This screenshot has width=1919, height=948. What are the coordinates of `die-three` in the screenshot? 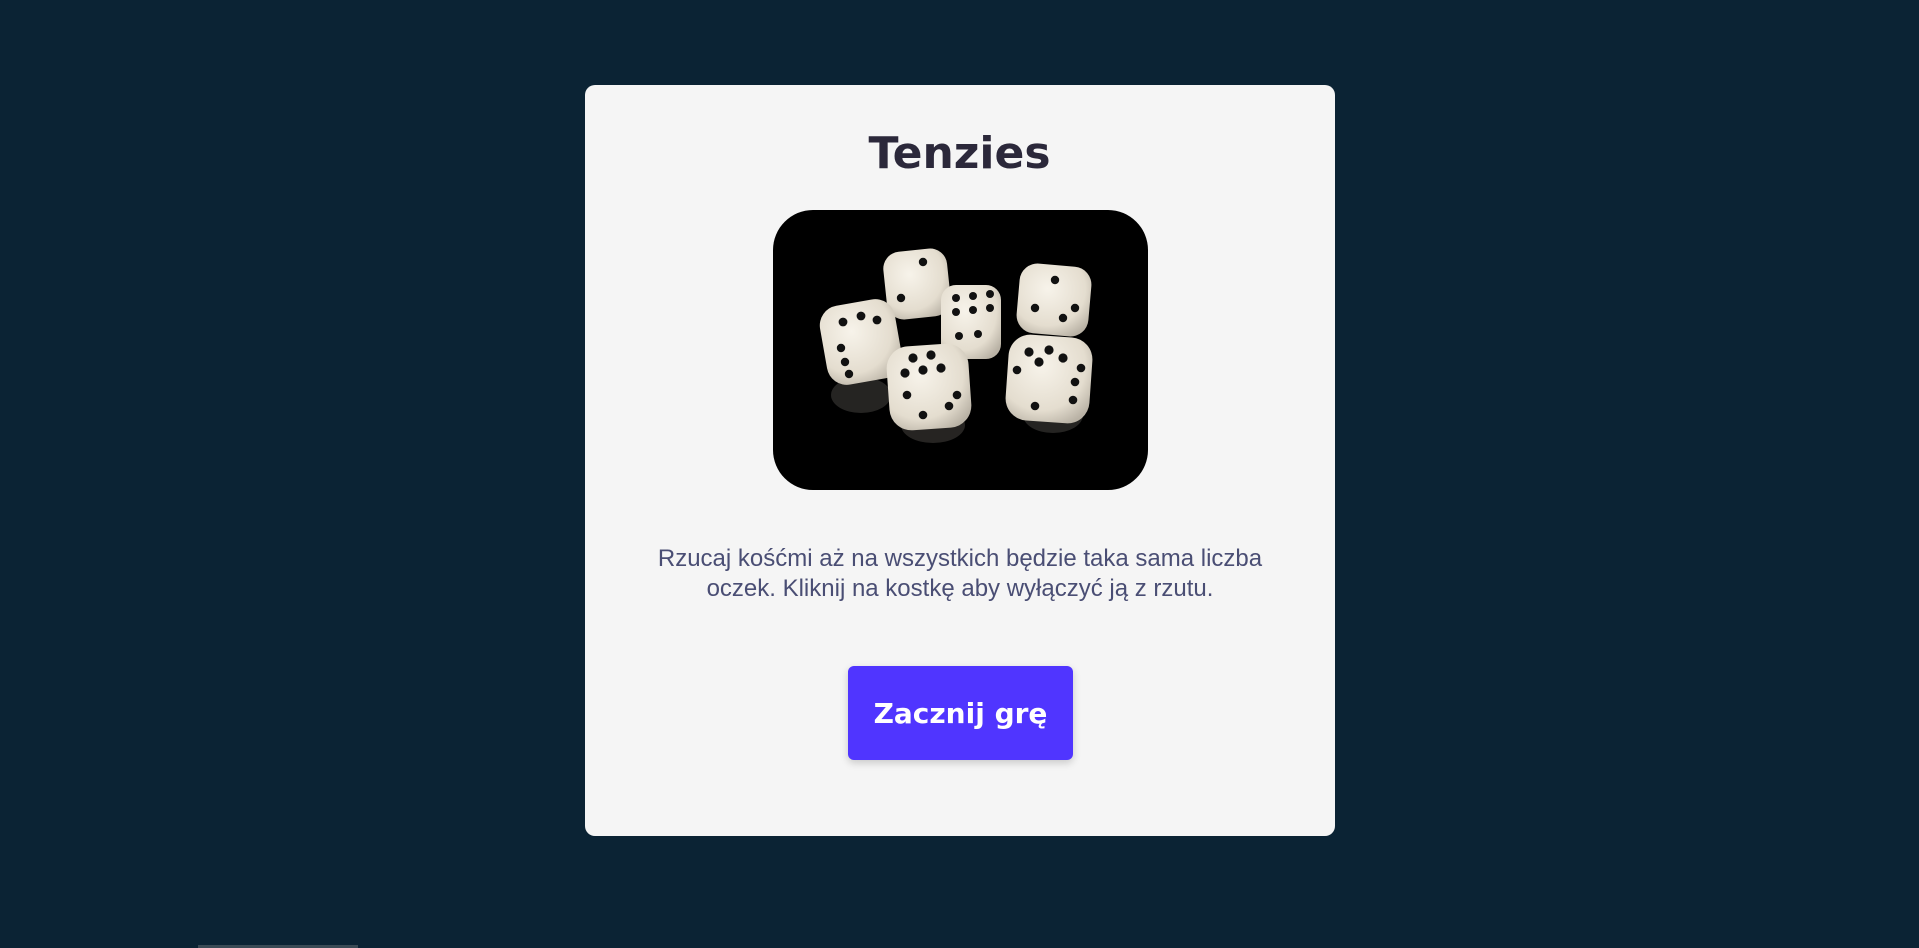 It's located at (1054, 300).